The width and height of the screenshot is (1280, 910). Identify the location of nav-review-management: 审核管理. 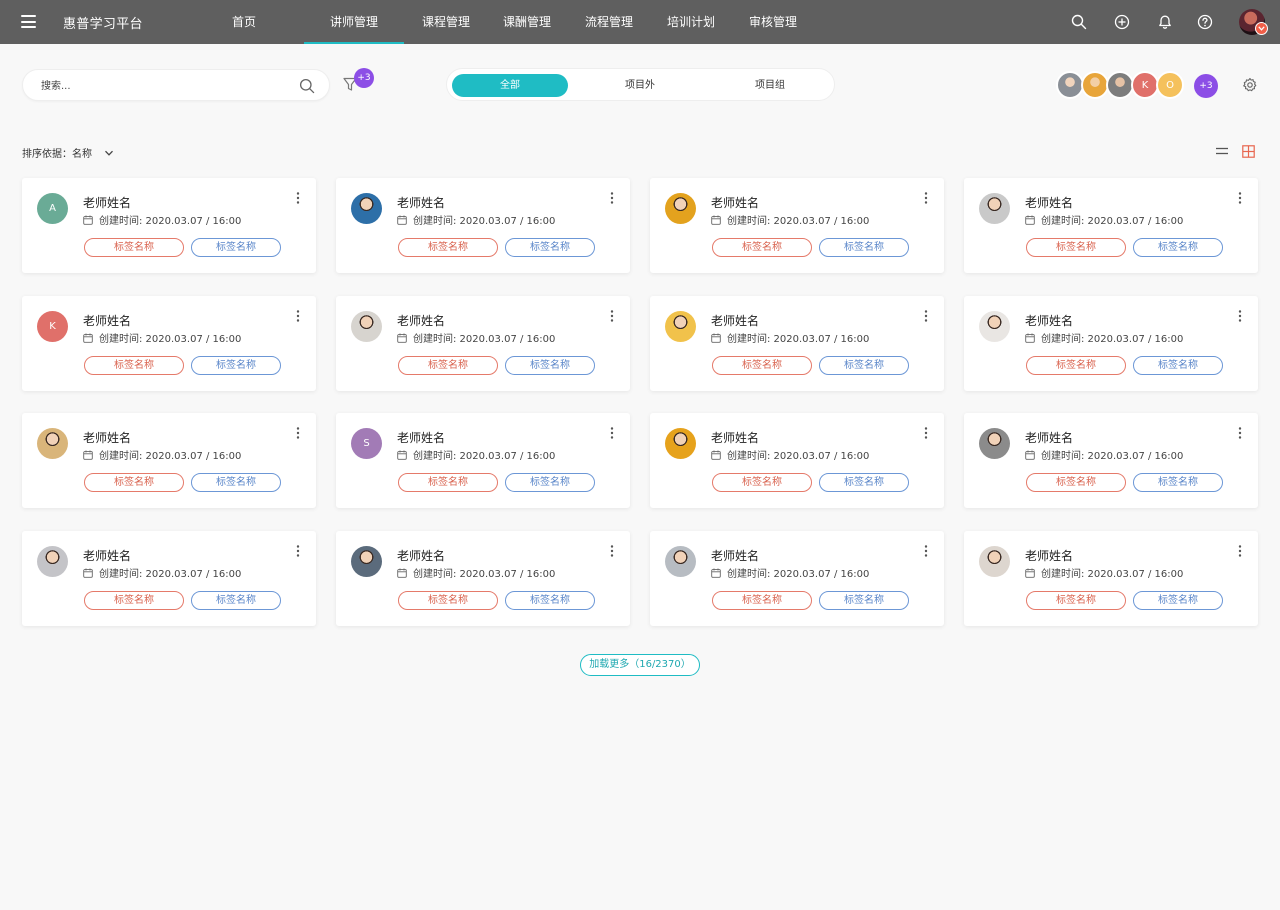
(773, 22).